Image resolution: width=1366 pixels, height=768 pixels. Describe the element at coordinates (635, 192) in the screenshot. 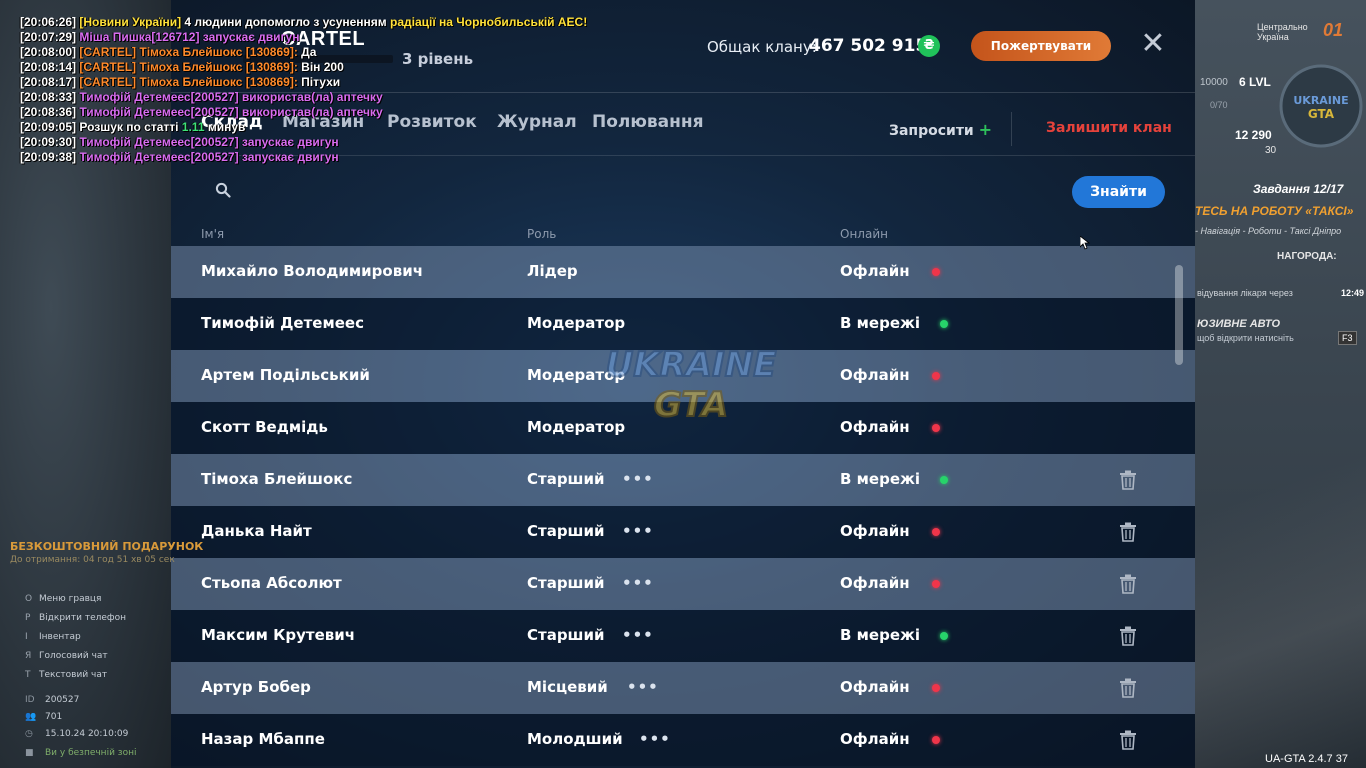

I see `search-input` at that location.